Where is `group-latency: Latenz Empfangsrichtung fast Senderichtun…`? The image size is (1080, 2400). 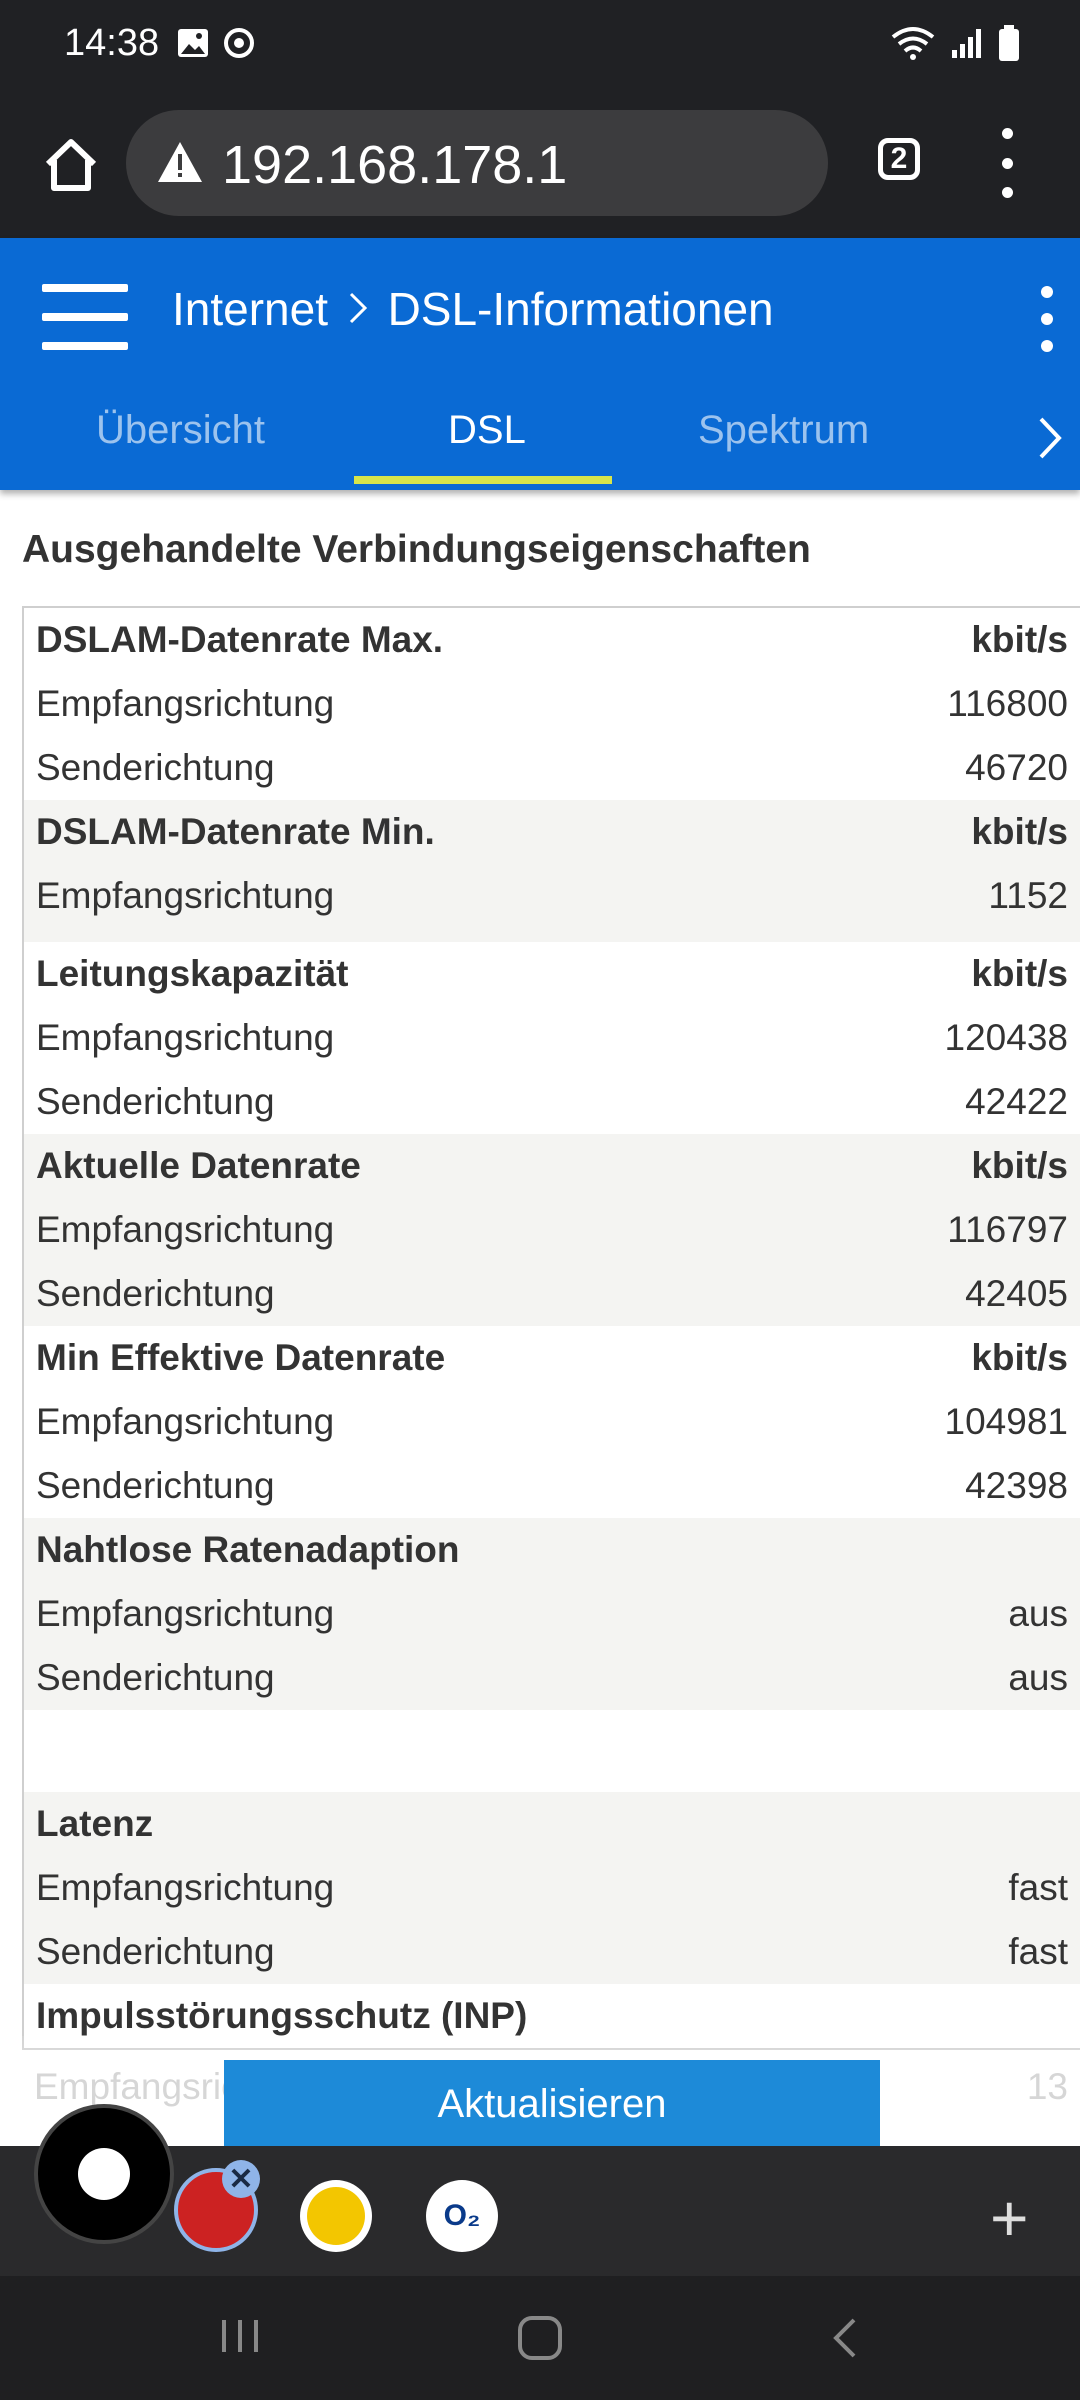 group-latency: Latenz Empfangsrichtung fast Senderichtun… is located at coordinates (552, 1888).